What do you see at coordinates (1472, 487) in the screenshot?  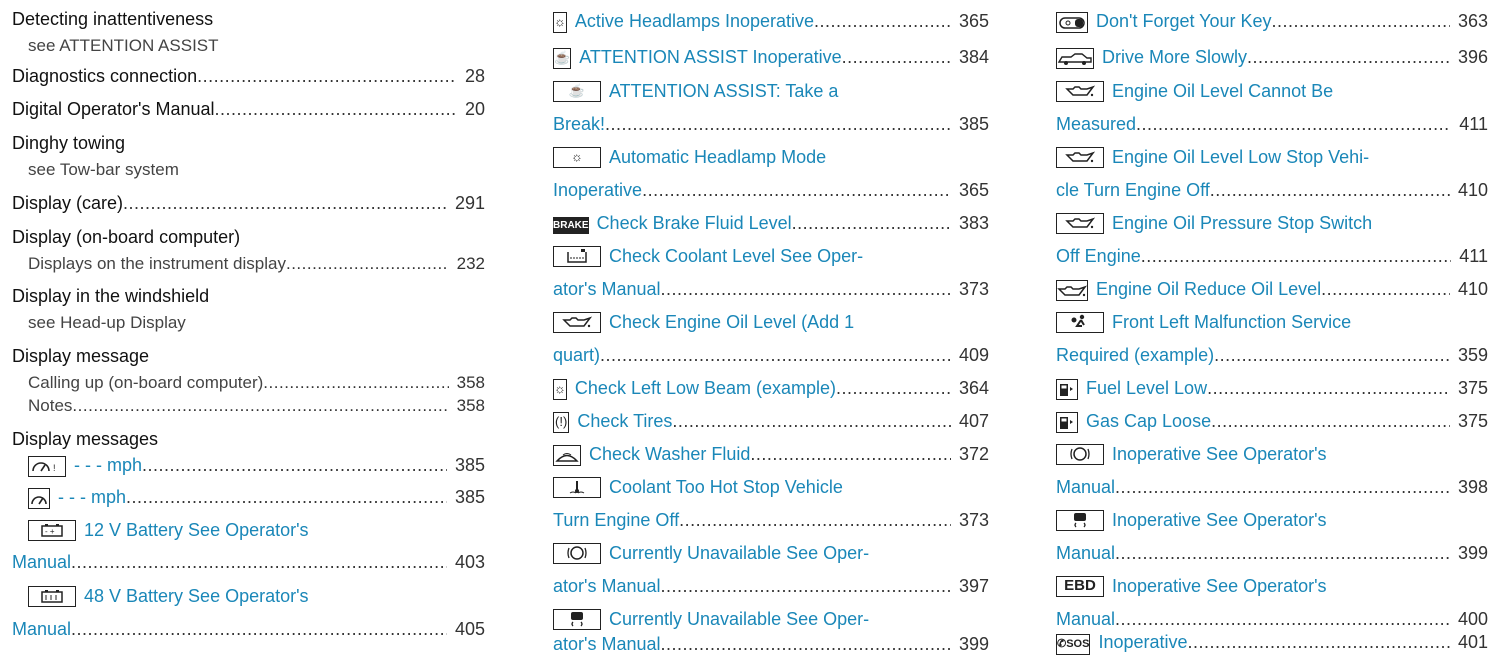 I see `page-number: 398` at bounding box center [1472, 487].